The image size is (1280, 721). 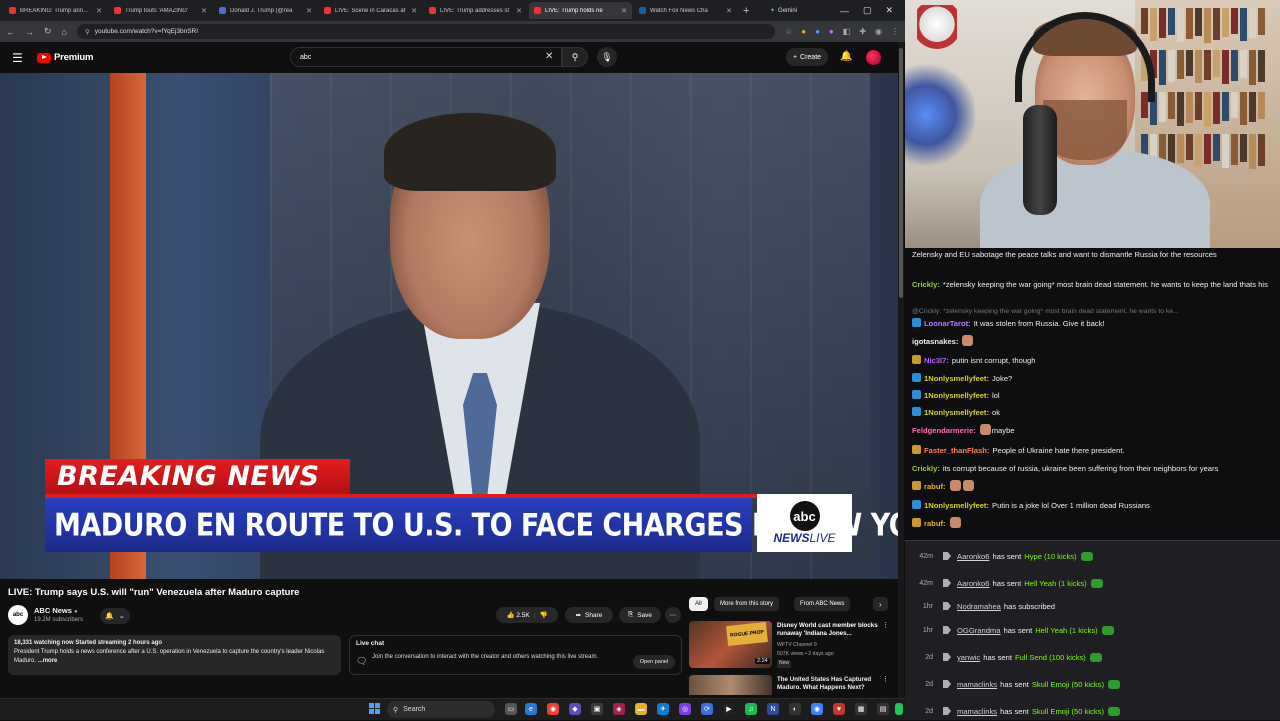 I want to click on app-icon: ▣, so click(x=597, y=709).